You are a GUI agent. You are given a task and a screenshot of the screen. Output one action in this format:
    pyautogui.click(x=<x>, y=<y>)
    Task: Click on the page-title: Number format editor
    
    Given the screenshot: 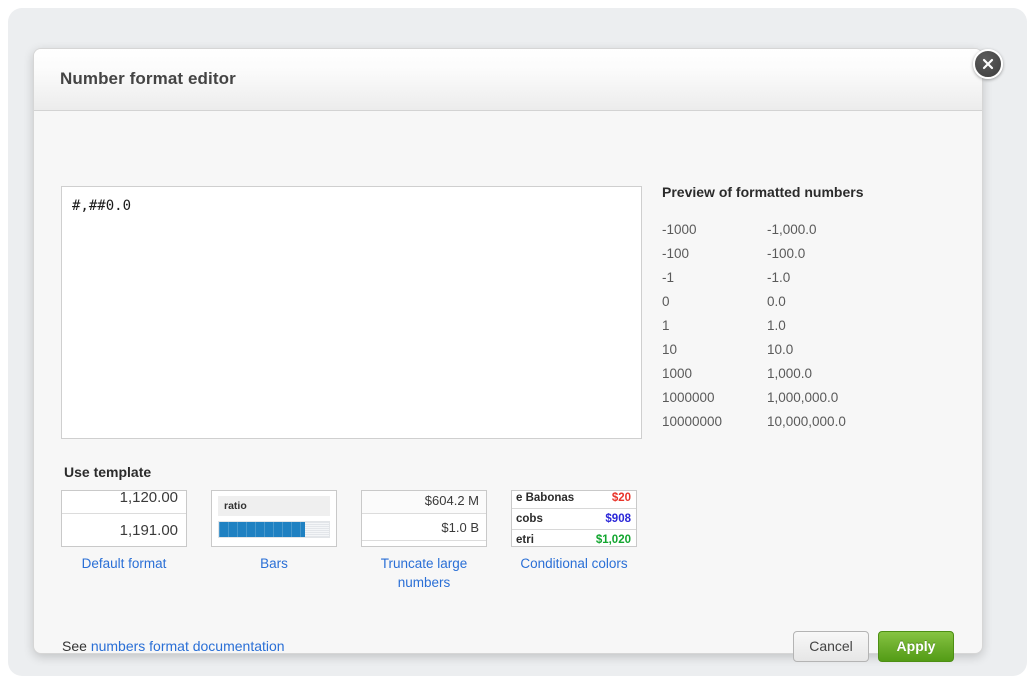 What is the action you would take?
    pyautogui.click(x=148, y=78)
    